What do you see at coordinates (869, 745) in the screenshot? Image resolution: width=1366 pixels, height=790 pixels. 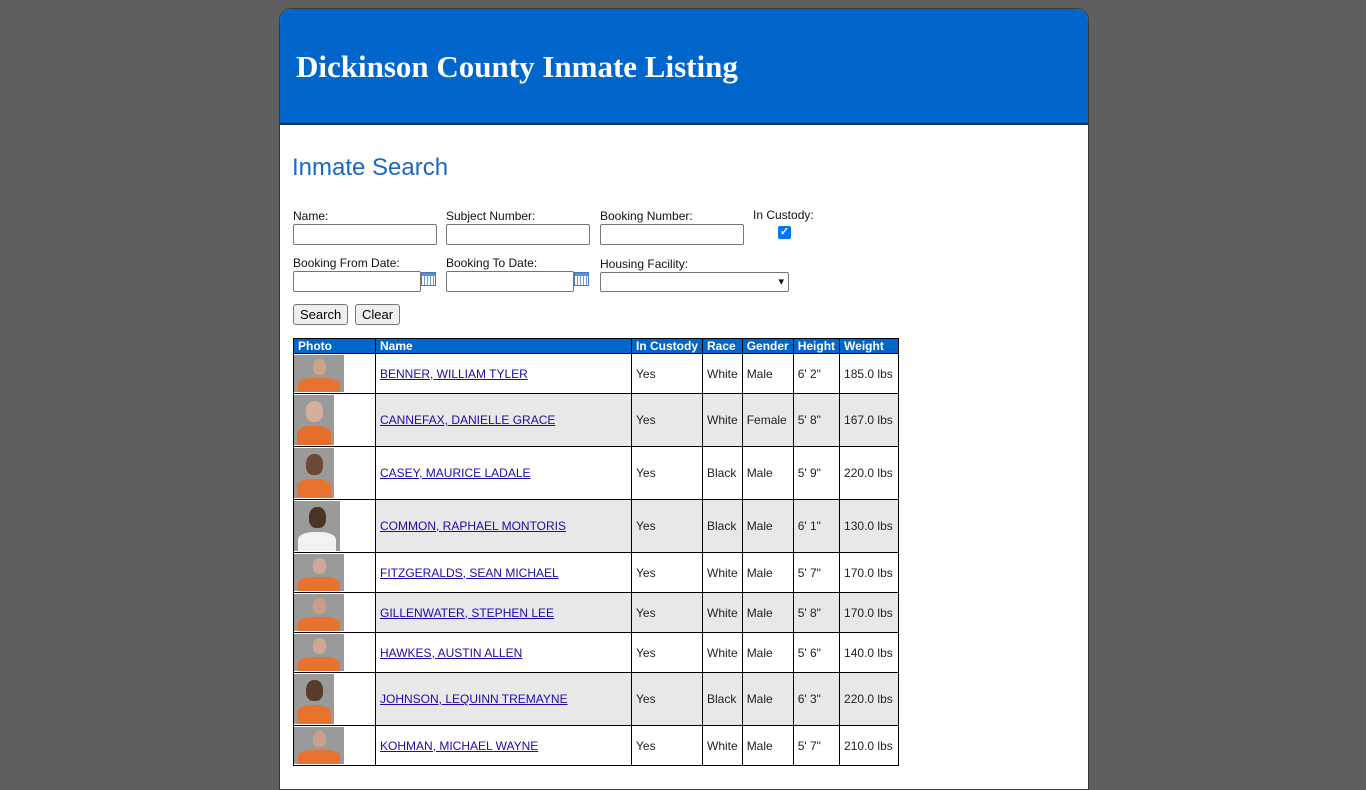 I see `weight-cell: 210.0 lbs` at bounding box center [869, 745].